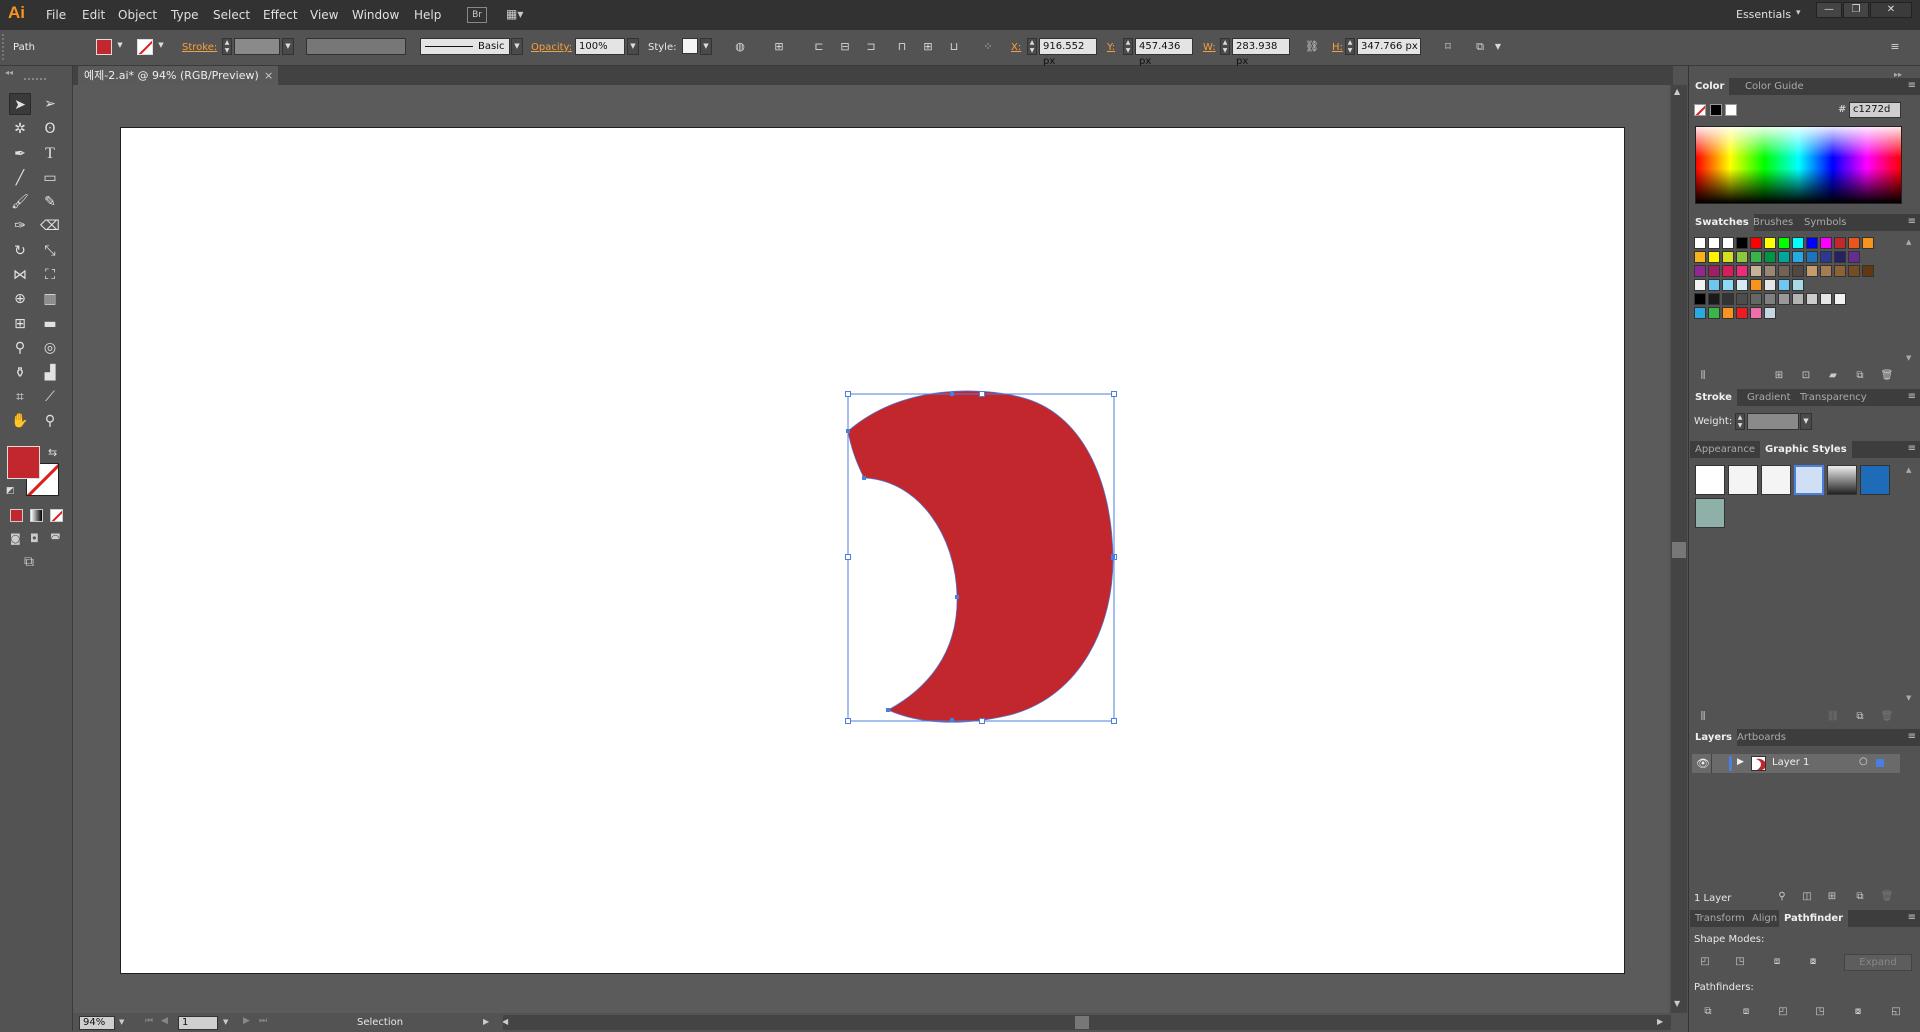 The image size is (1920, 1032). Describe the element at coordinates (1740, 962) in the screenshot. I see `minus-front-icon: ◳` at that location.